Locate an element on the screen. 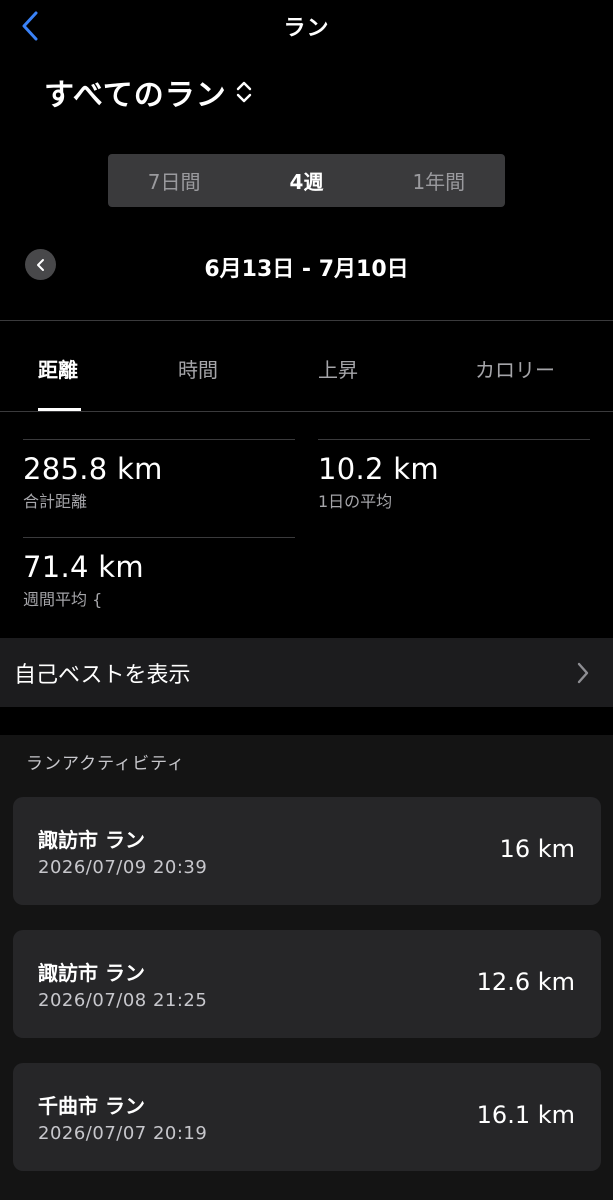 Image resolution: width=613 pixels, height=1200 pixels. range-segmented-control: 7日間 4週 1年間 is located at coordinates (306, 180).